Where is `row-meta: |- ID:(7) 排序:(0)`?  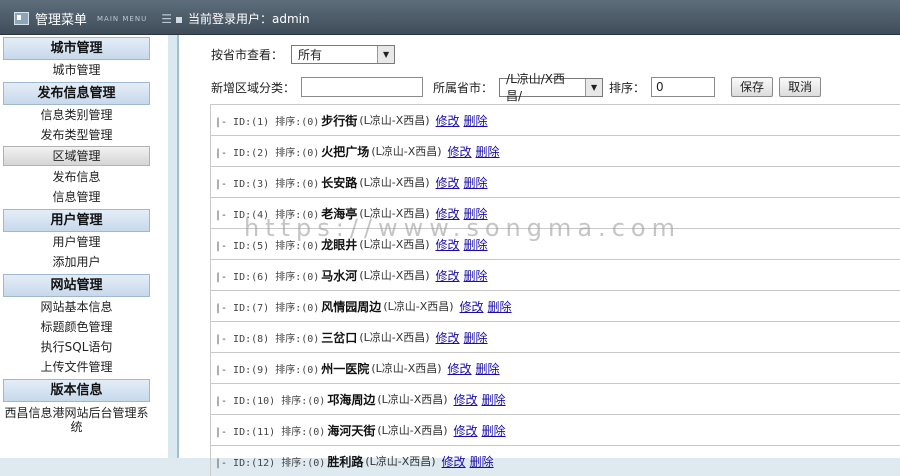
row-meta: |- ID:(7) 排序:(0) is located at coordinates (267, 308).